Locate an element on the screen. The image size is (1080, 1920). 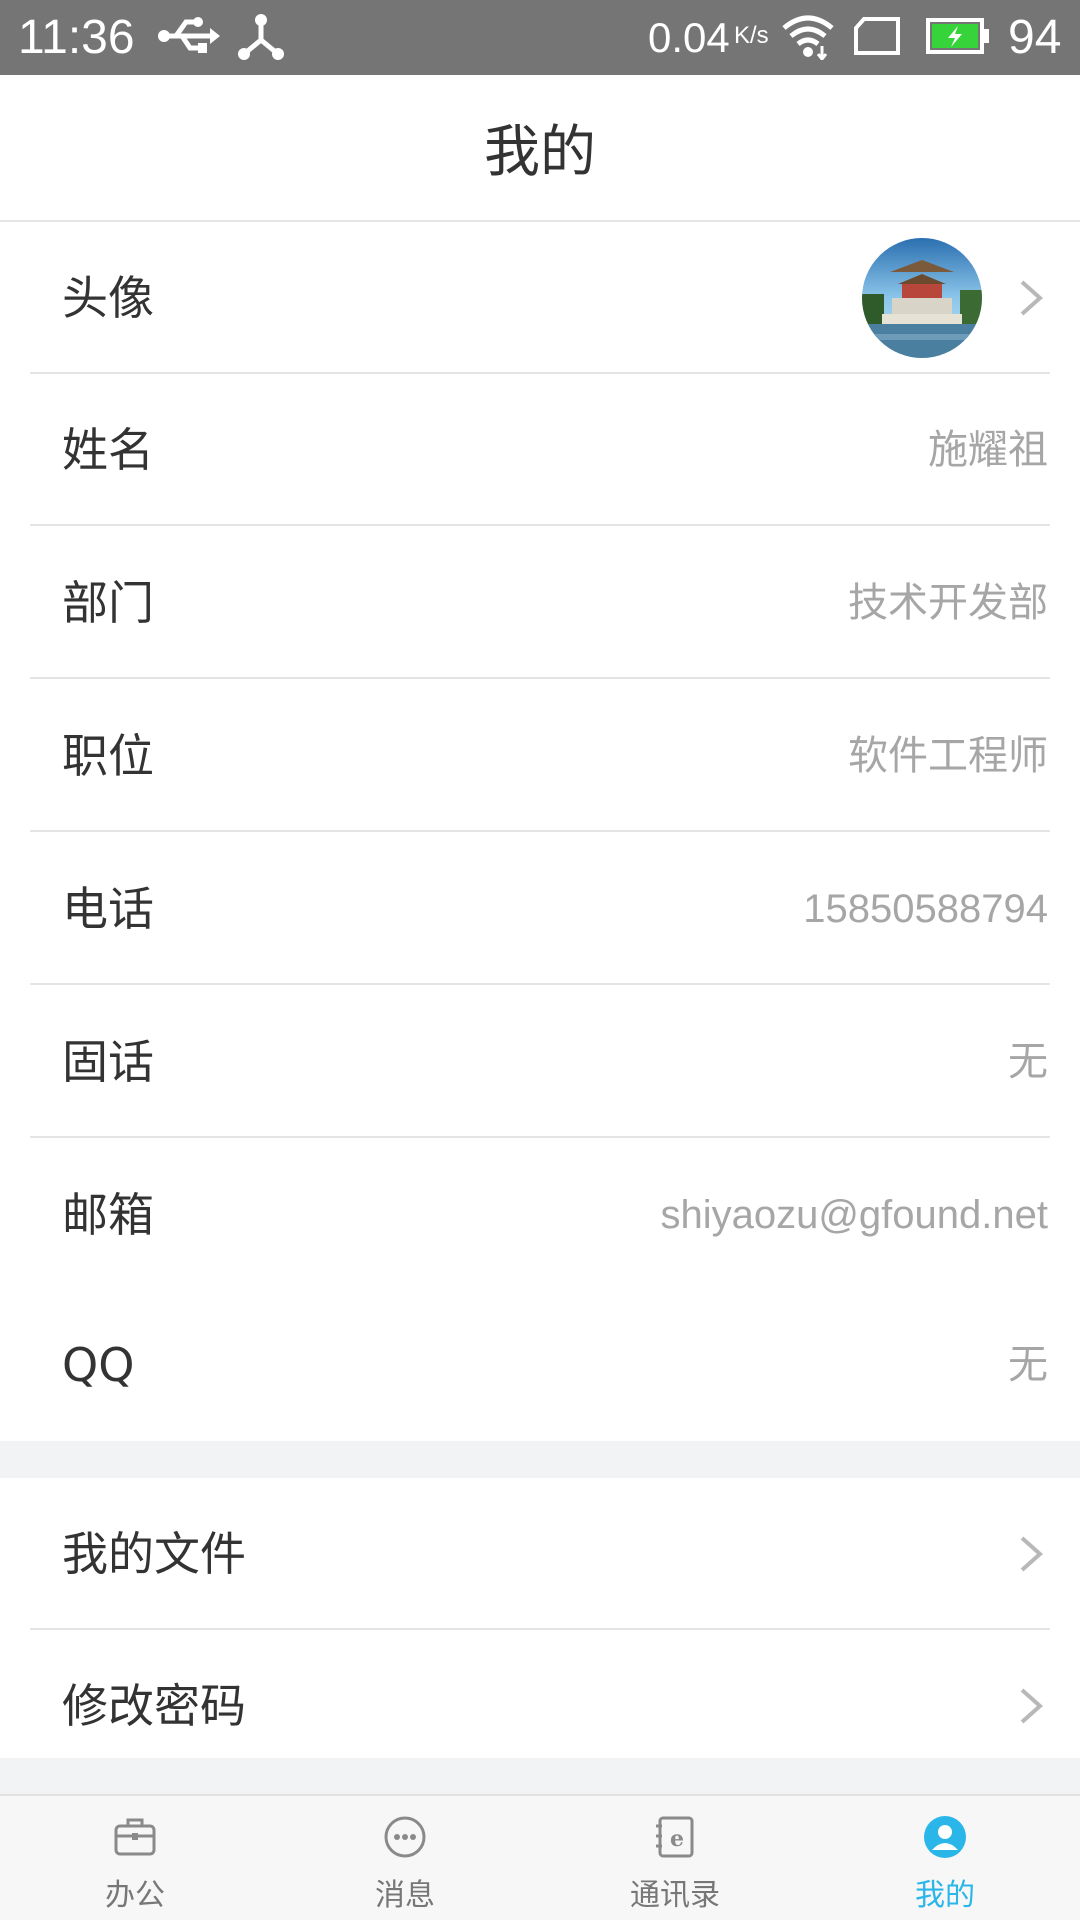
phone-row: 电话 15850588794 is located at coordinates (540, 909).